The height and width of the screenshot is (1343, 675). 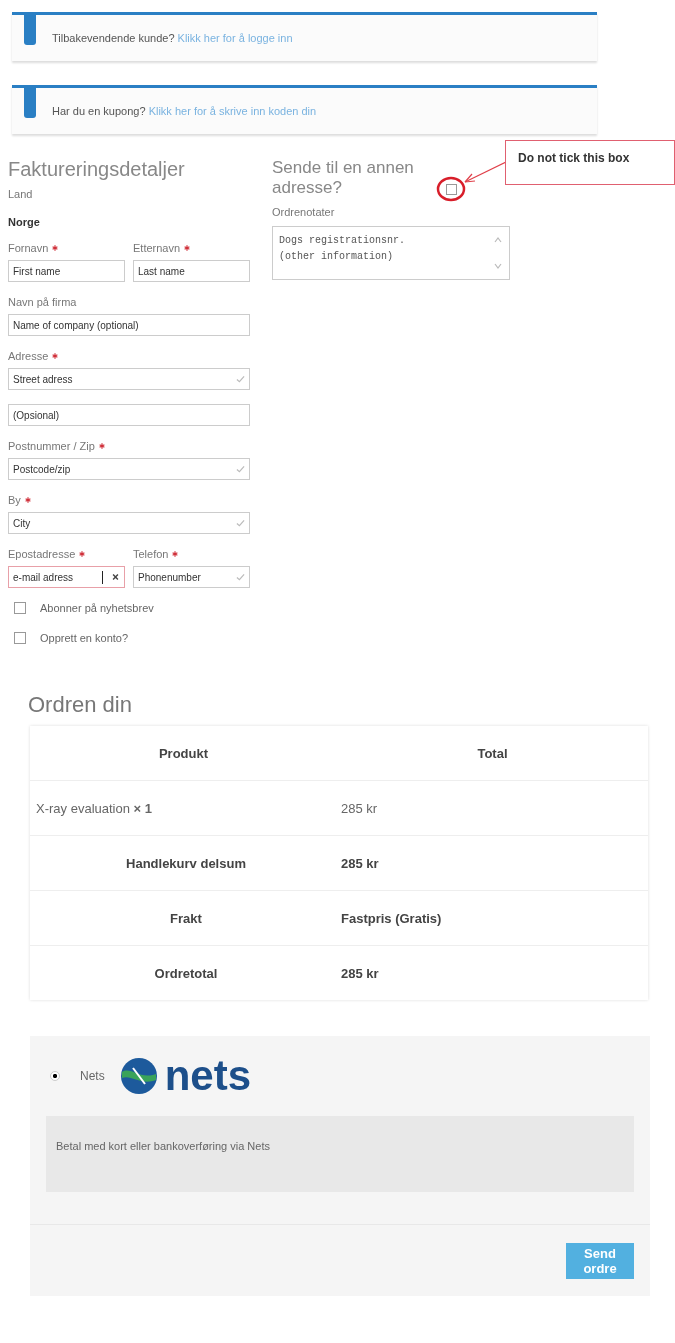 What do you see at coordinates (340, 1154) in the screenshot?
I see `method-description: Betal med kort eller bankoverføring via Nets` at bounding box center [340, 1154].